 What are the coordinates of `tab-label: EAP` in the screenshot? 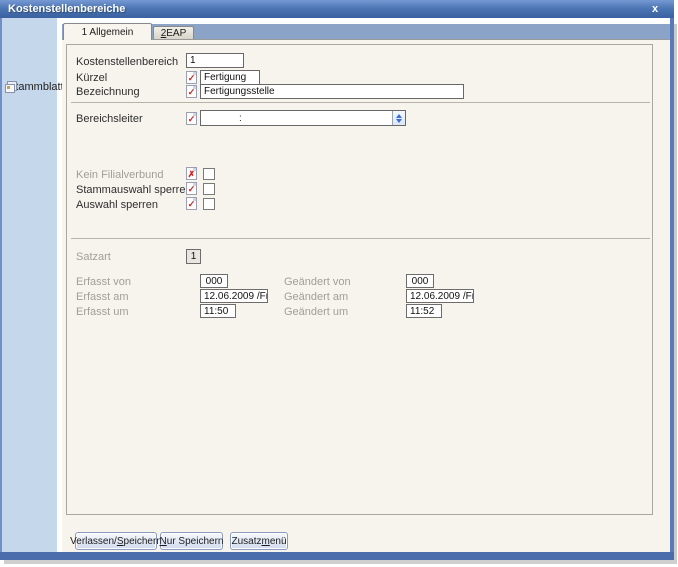 It's located at (176, 33).